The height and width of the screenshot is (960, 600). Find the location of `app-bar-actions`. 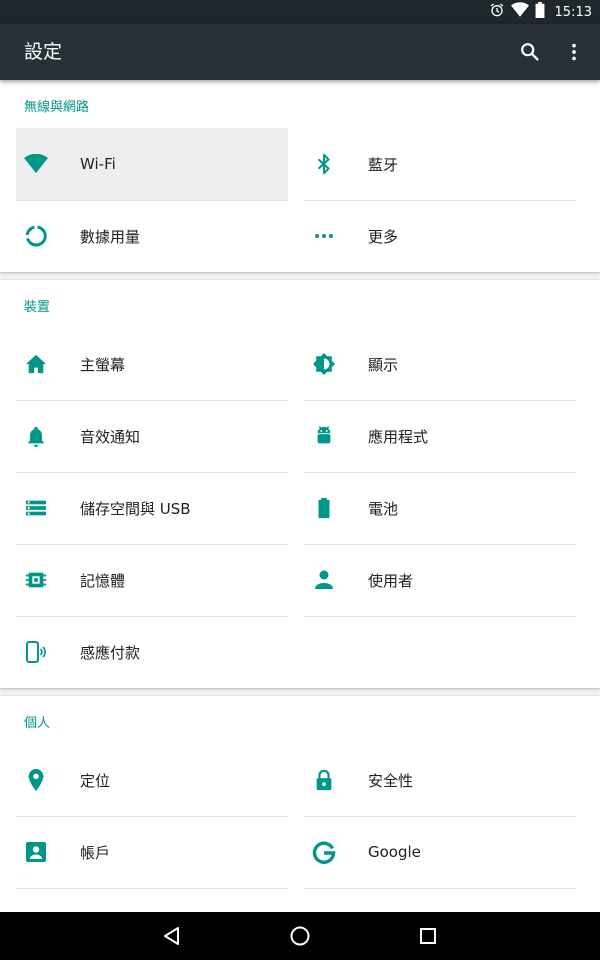

app-bar-actions is located at coordinates (552, 52).